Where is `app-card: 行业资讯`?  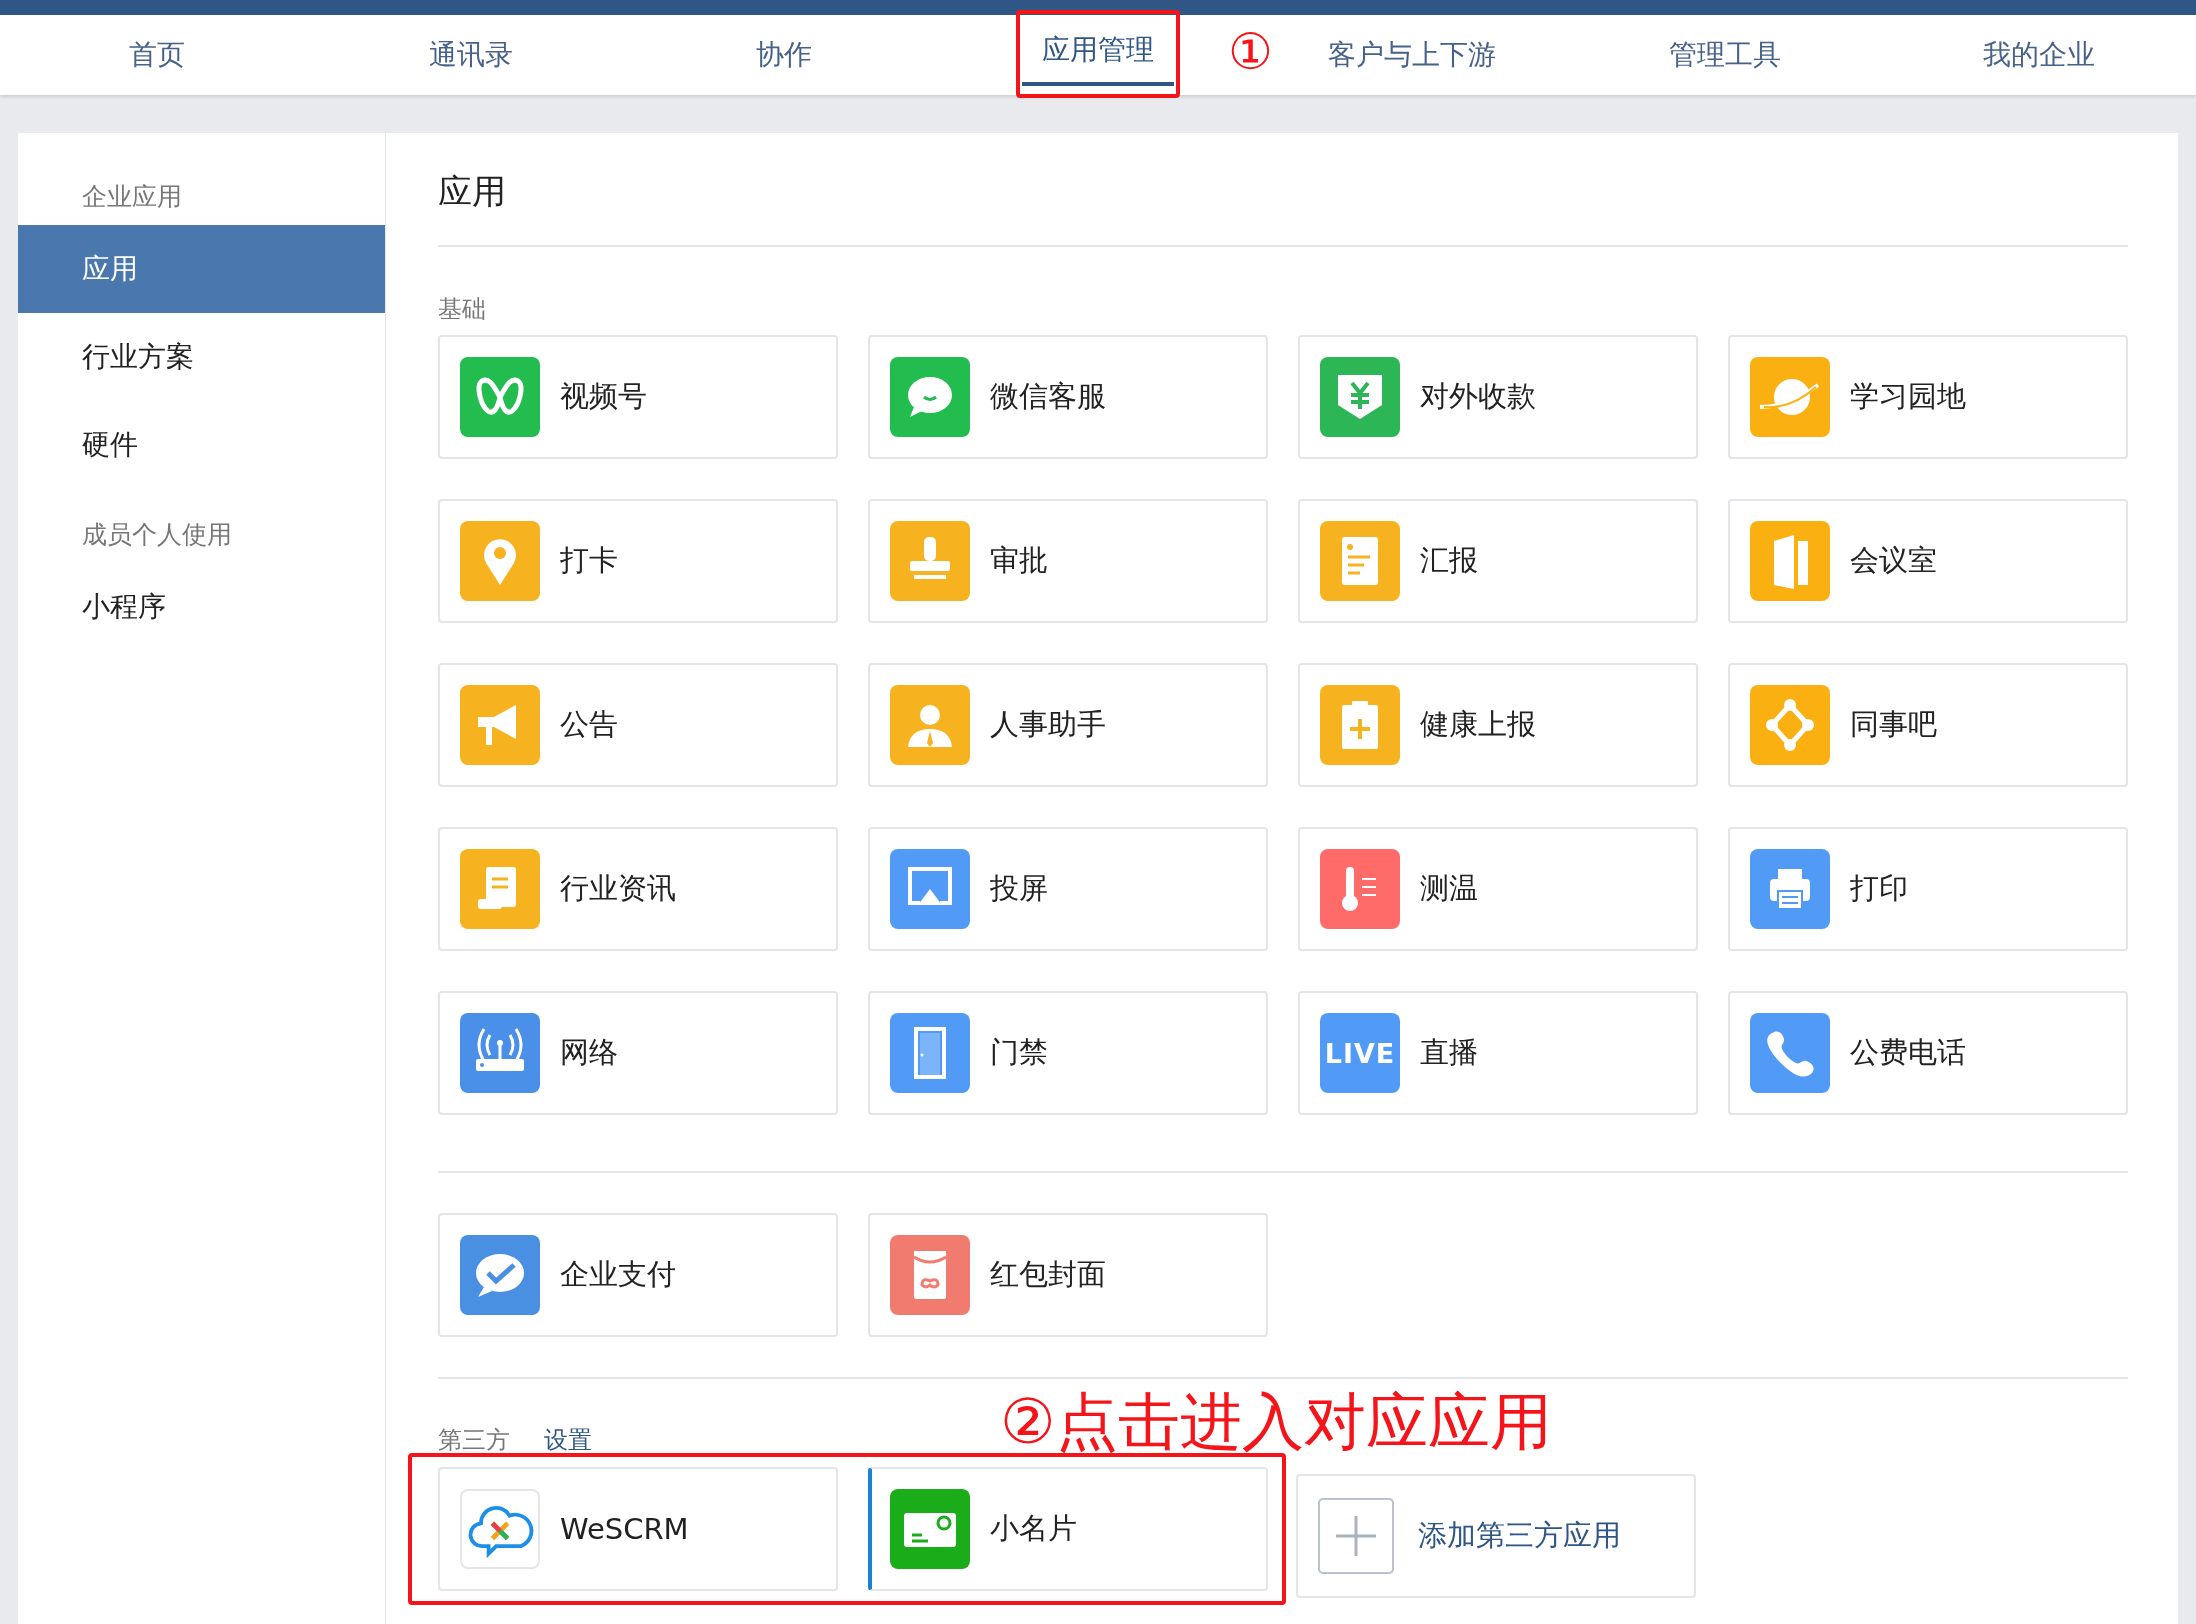
app-card: 行业资讯 is located at coordinates (638, 889).